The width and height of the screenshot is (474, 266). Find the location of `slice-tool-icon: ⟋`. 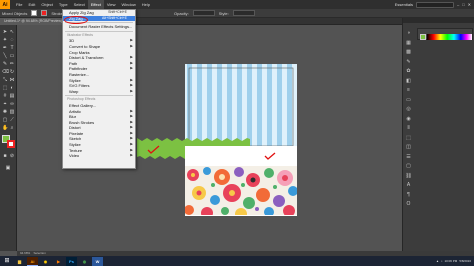

slice-tool-icon: ⟋ is located at coordinates (12, 120).